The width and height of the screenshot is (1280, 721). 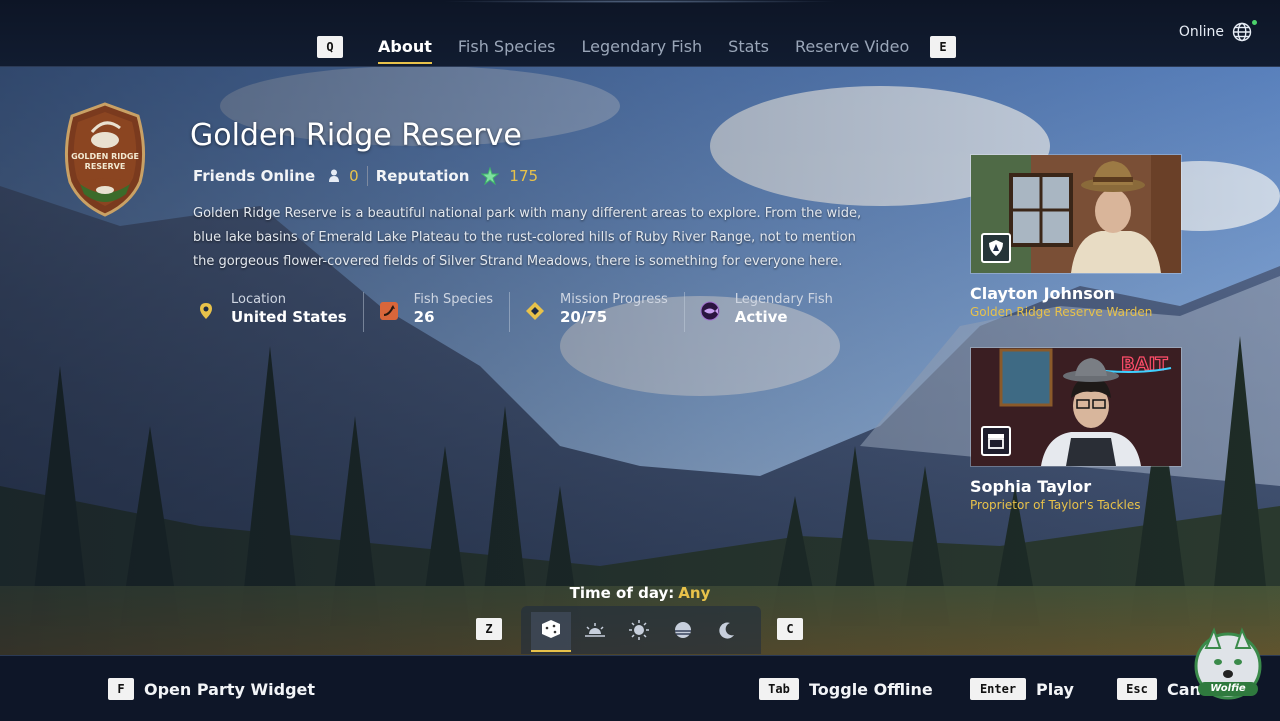 What do you see at coordinates (289, 317) in the screenshot?
I see `stat-location-value: United States` at bounding box center [289, 317].